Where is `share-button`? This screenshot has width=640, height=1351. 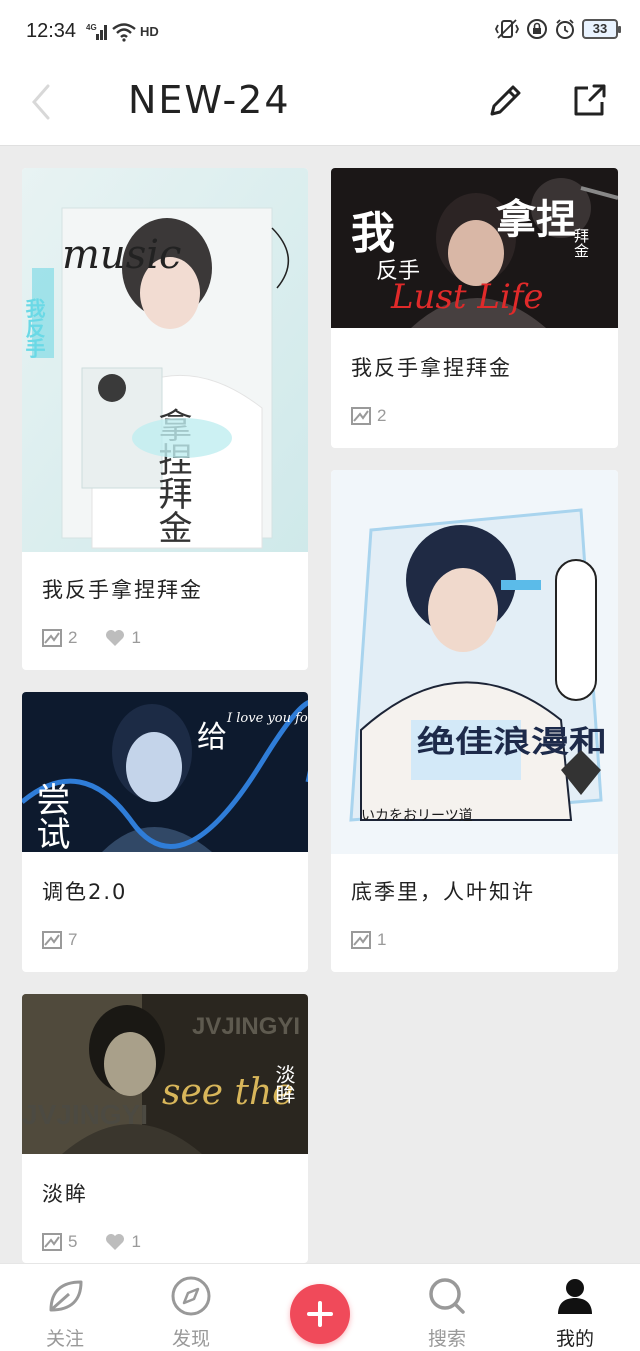 share-button is located at coordinates (590, 100).